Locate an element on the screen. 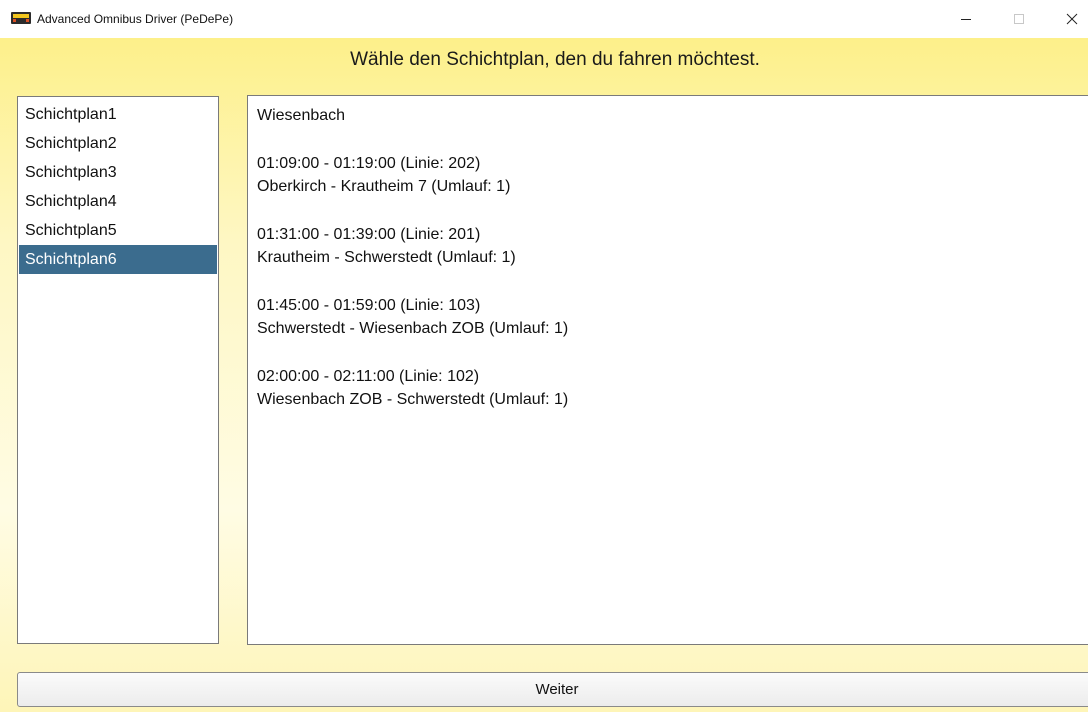 This screenshot has width=1088, height=712. maximize-button is located at coordinates (1019, 19).